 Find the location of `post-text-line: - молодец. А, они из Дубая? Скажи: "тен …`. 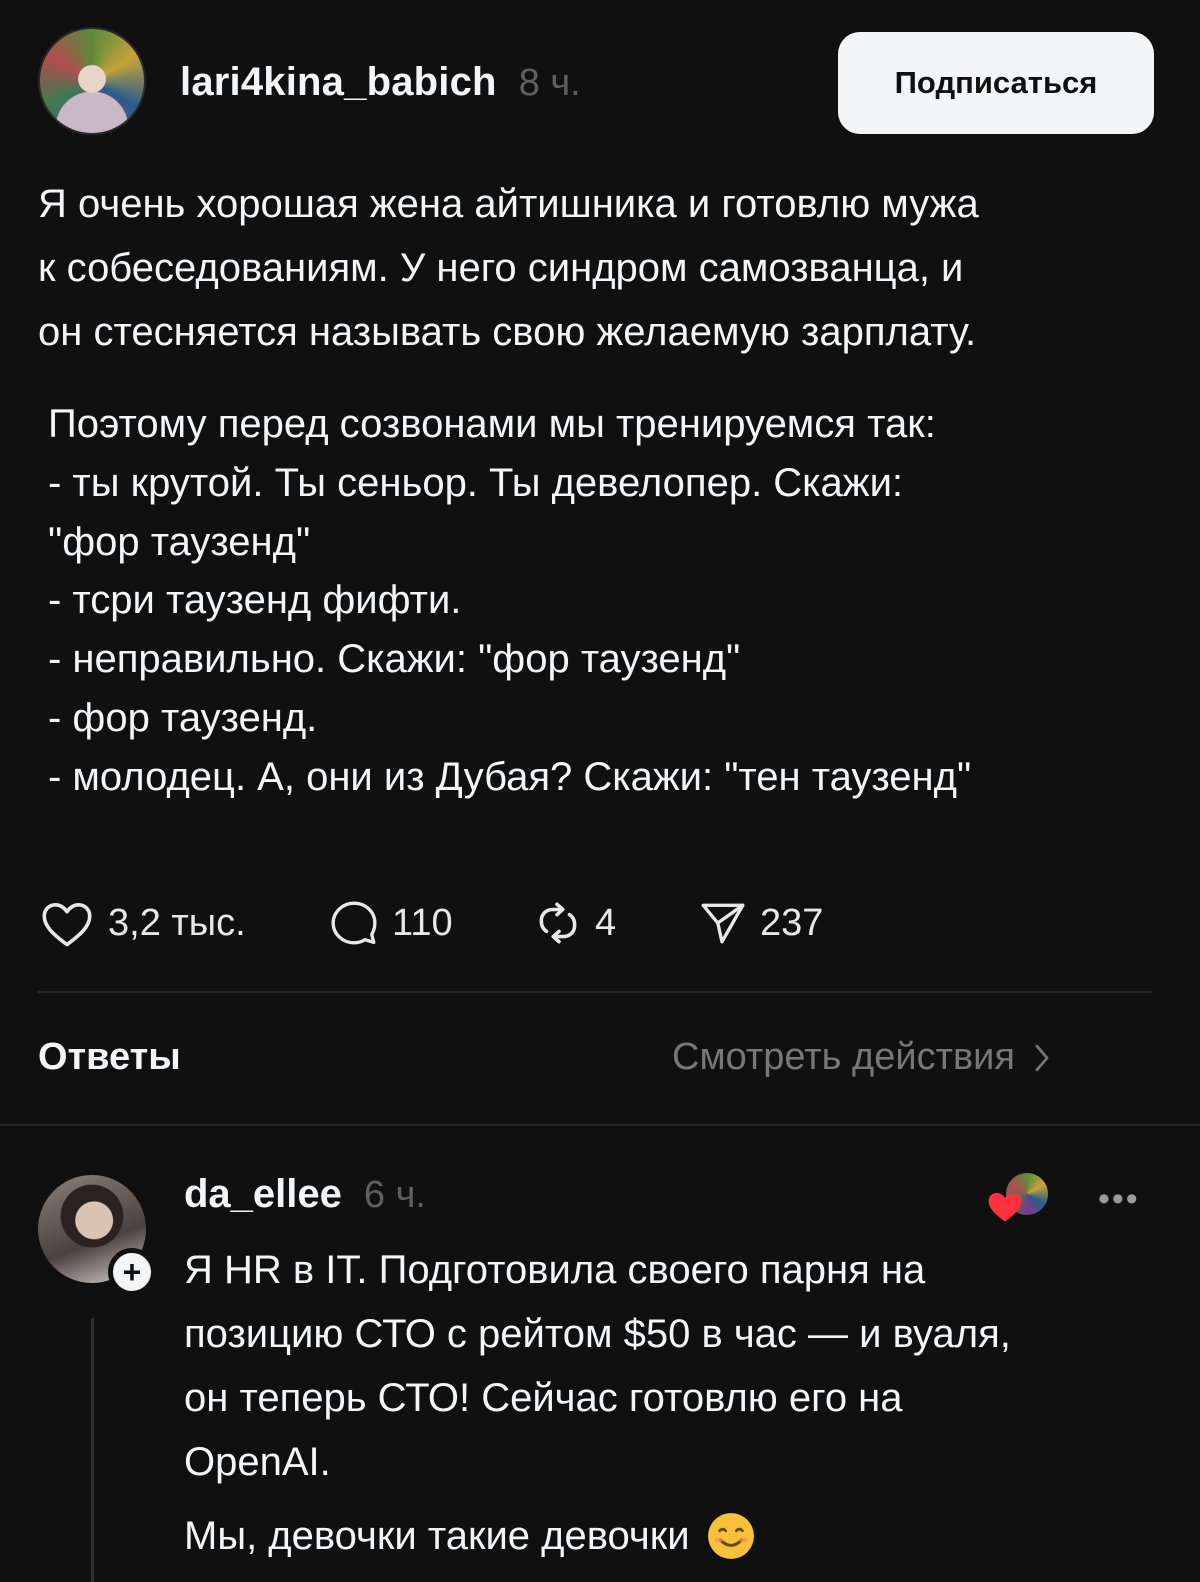

post-text-line: - молодец. А, они из Дубая? Скажи: "тен … is located at coordinates (510, 776).